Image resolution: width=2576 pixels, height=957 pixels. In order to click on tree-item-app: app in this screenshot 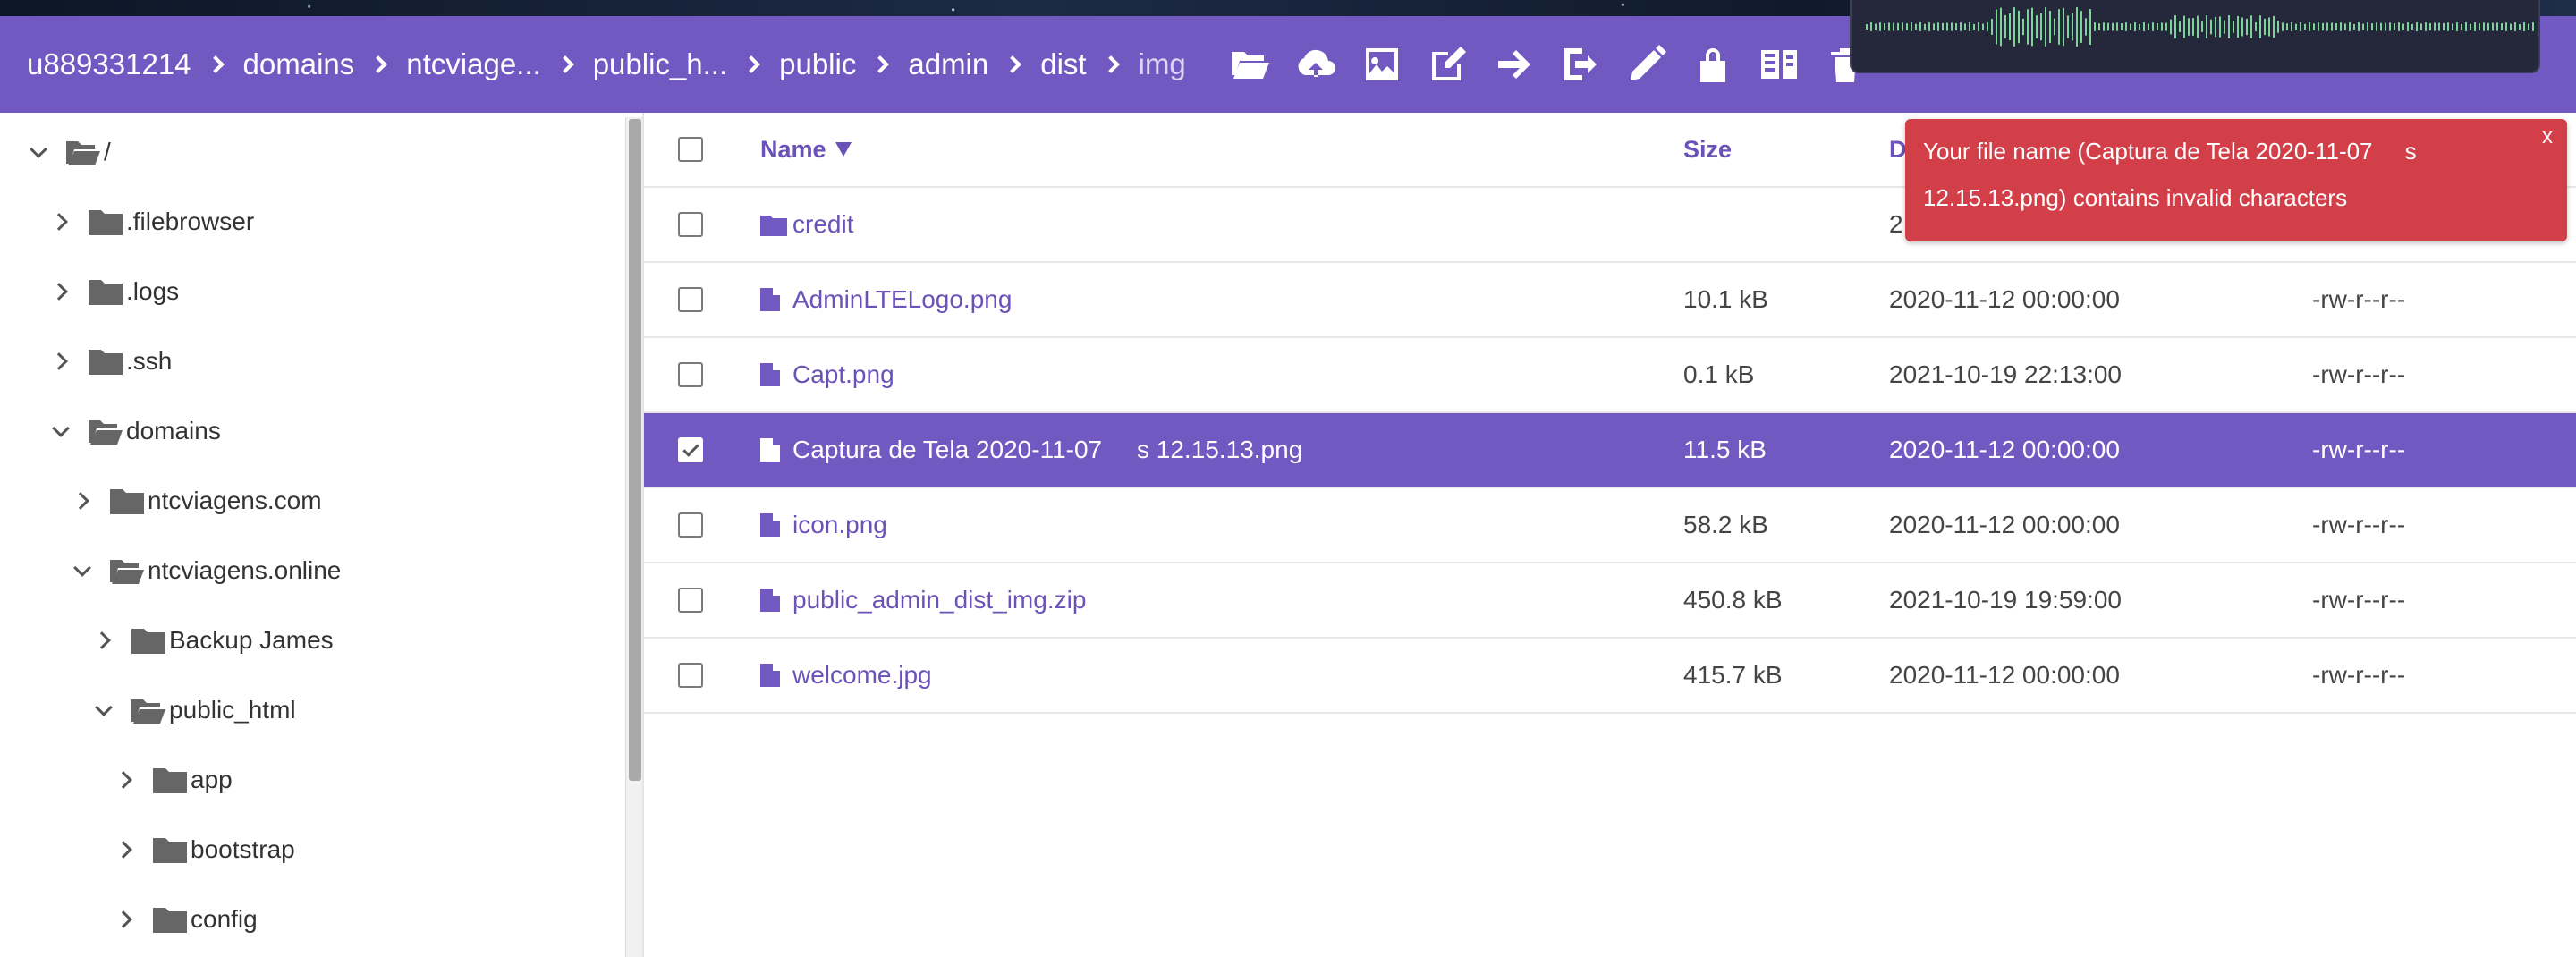, I will do `click(173, 780)`.